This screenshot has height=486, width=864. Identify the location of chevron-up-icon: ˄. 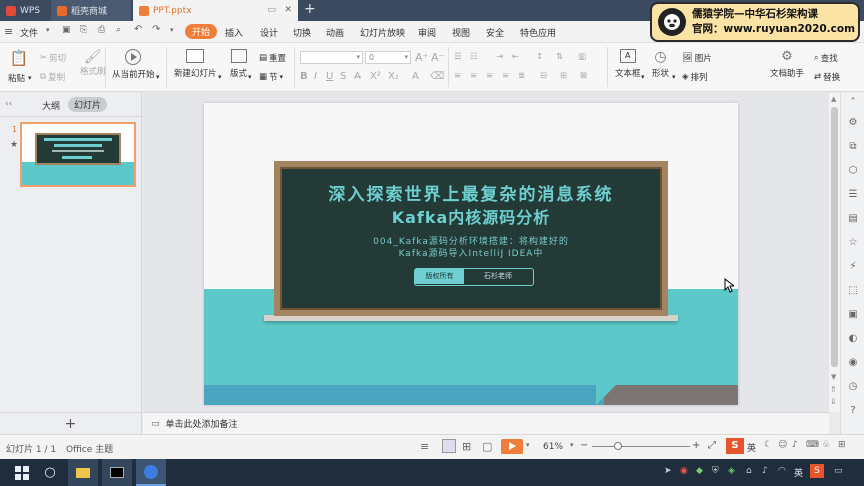
(853, 103).